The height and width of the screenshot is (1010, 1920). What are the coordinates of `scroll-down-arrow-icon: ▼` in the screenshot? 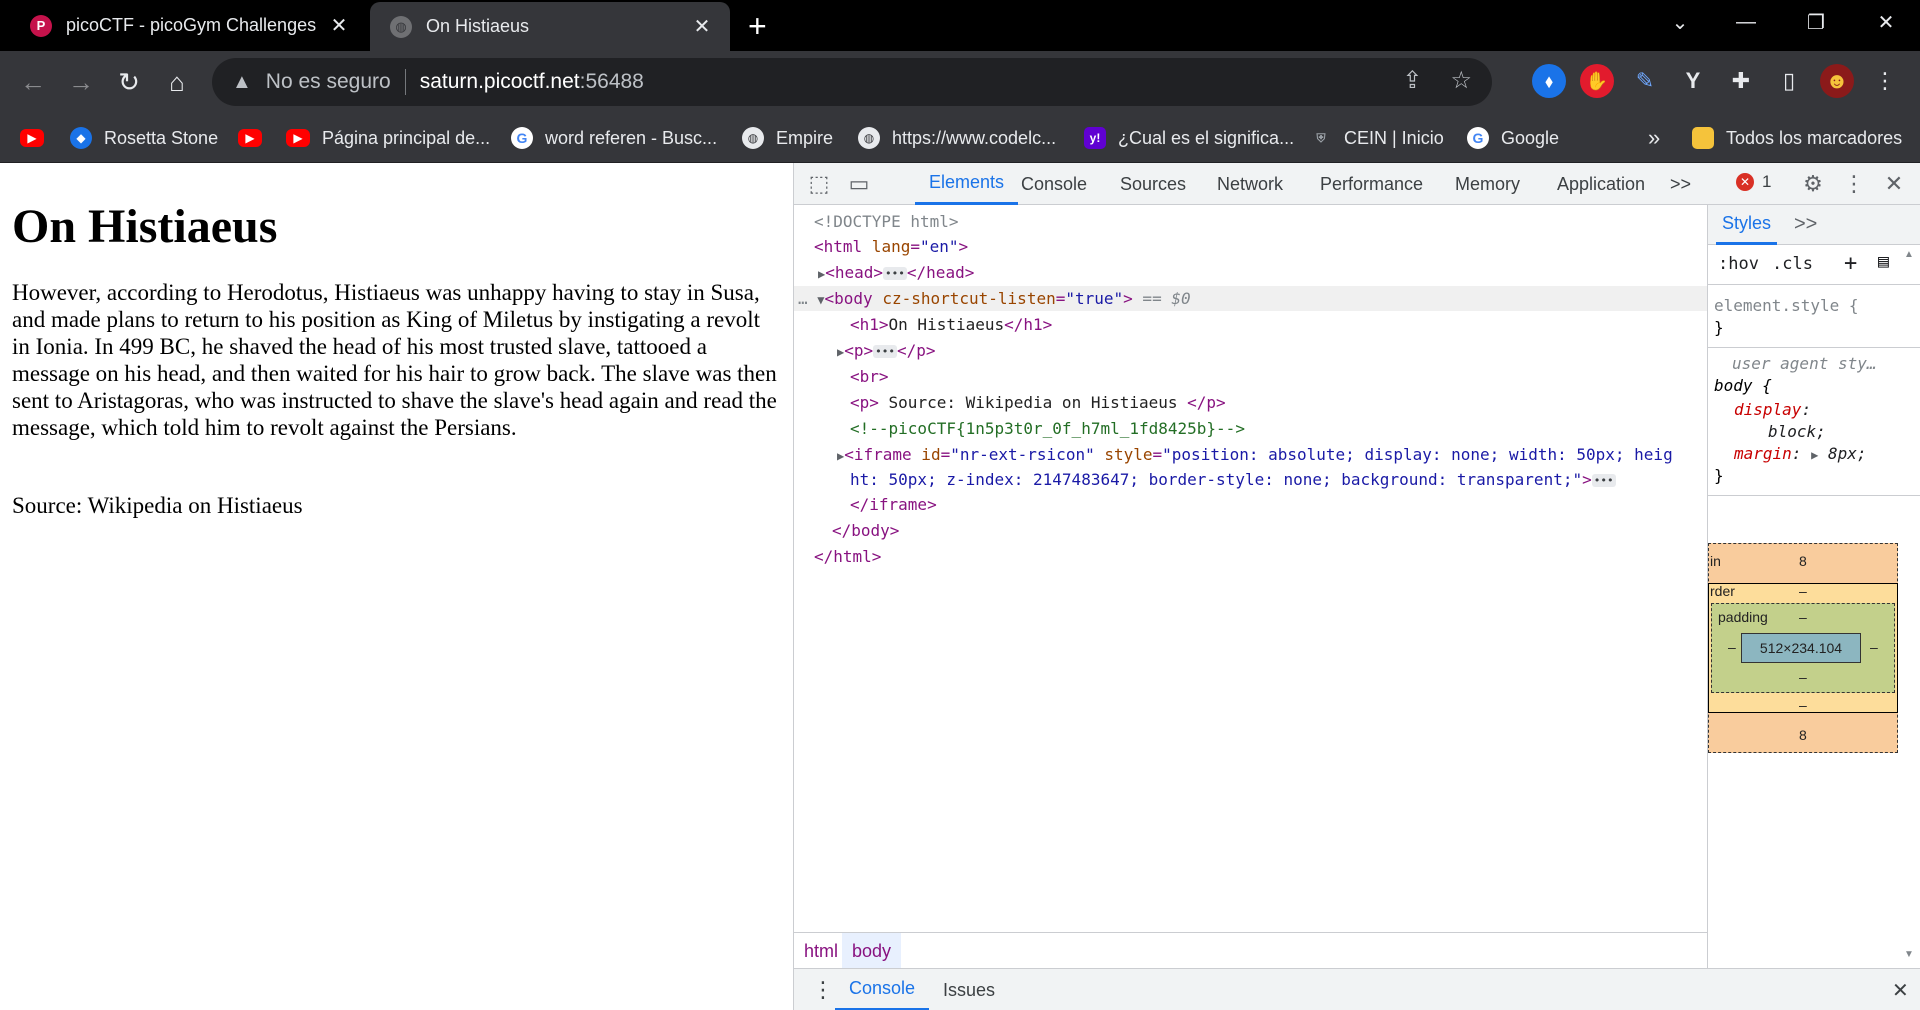 It's located at (1909, 954).